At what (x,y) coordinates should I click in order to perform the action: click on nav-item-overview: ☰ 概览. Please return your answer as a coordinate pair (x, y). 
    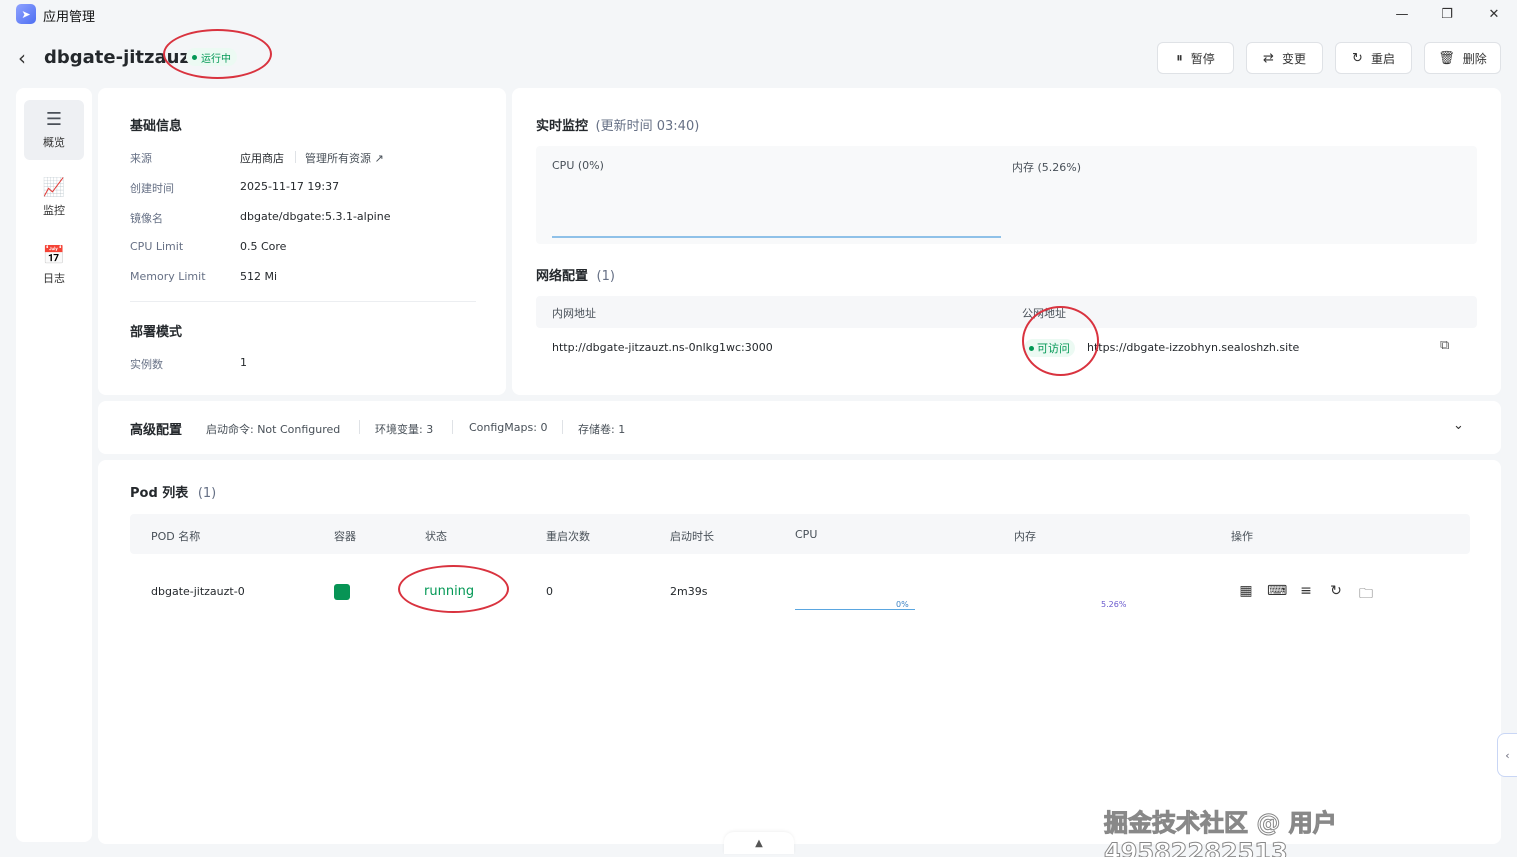
    Looking at the image, I should click on (54, 130).